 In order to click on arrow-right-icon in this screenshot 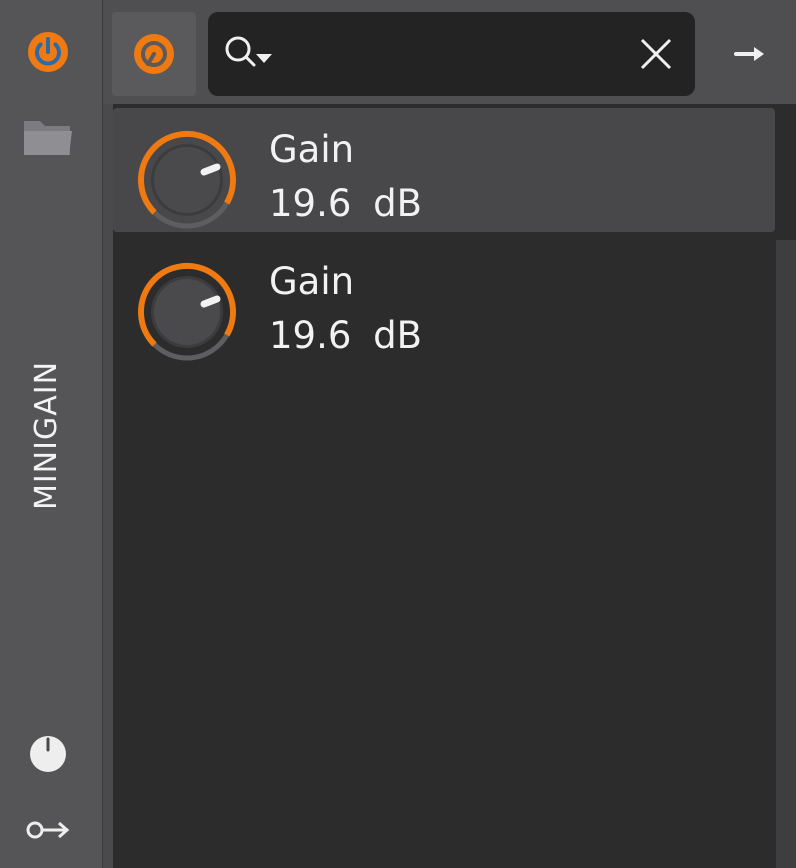, I will do `click(750, 54)`.